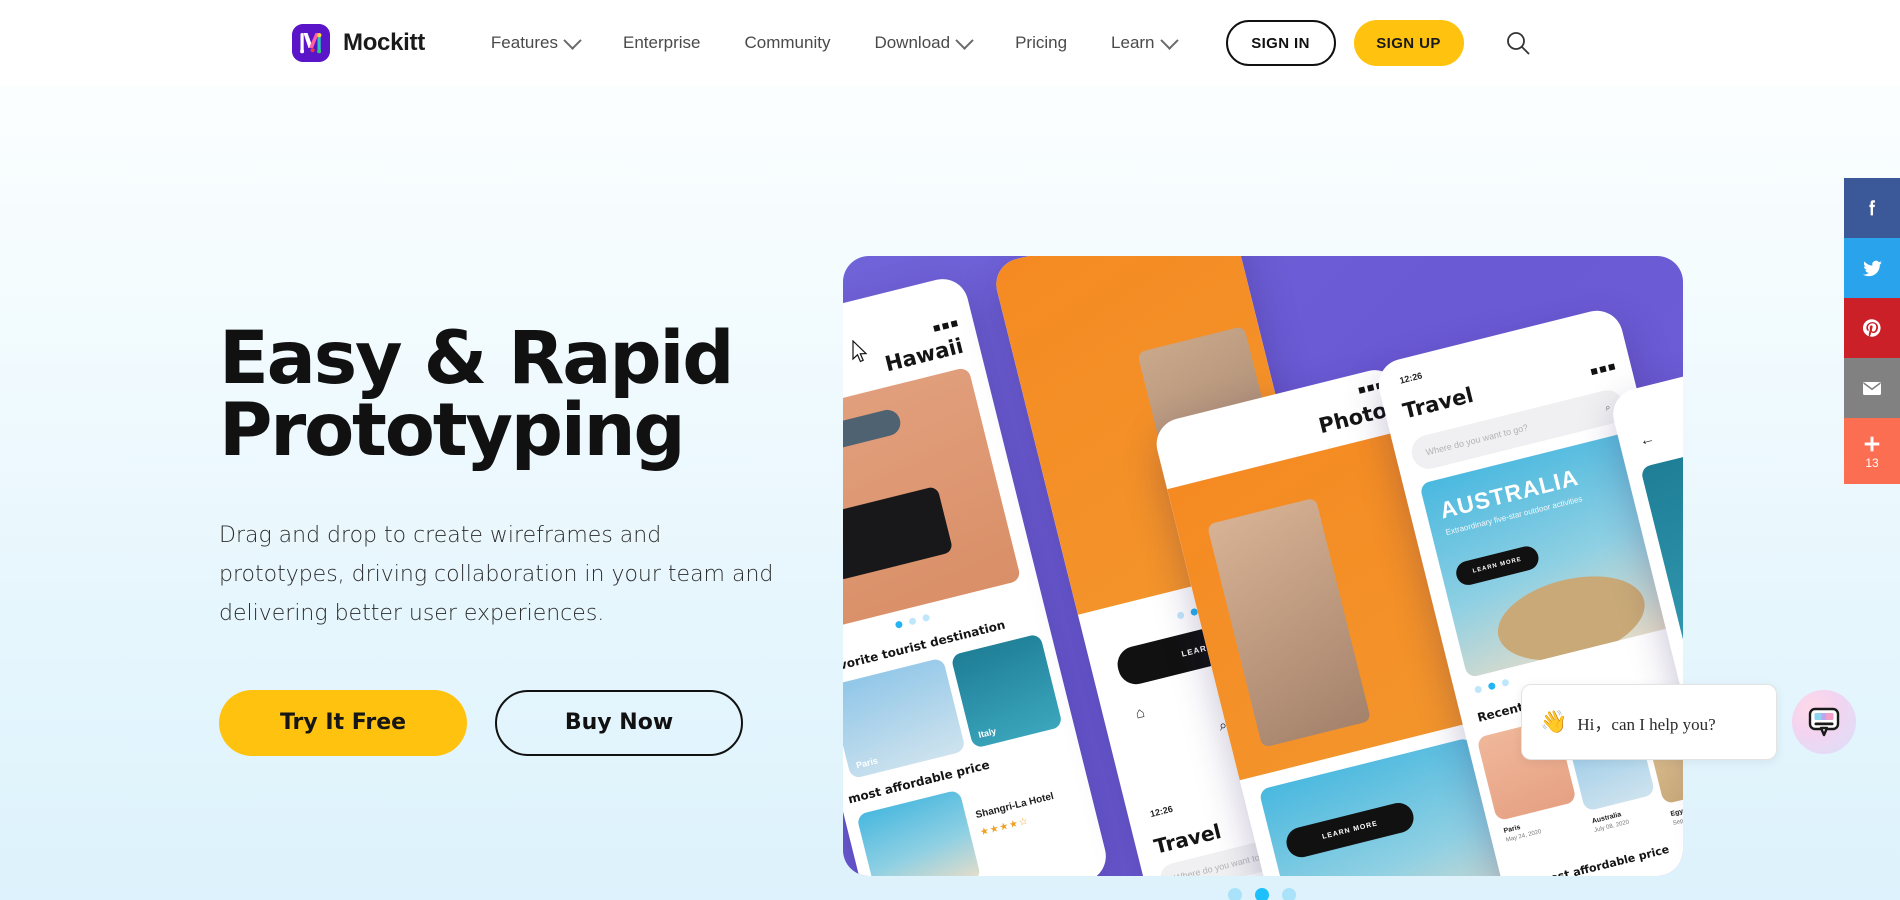  I want to click on destination-label: Italy, so click(987, 732).